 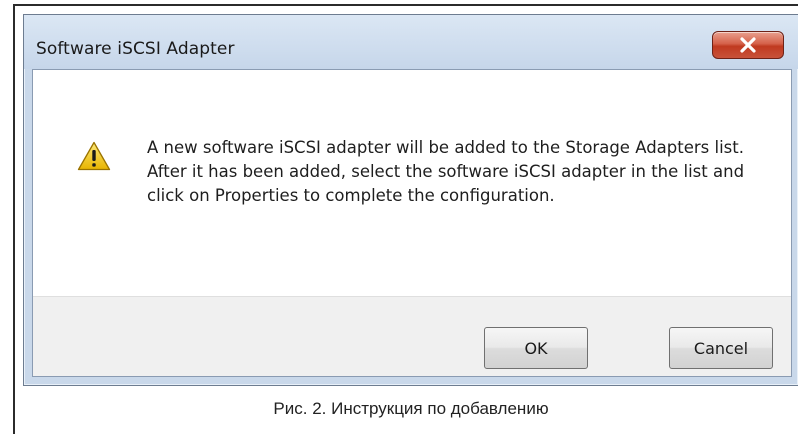 What do you see at coordinates (94, 156) in the screenshot?
I see `warning-icon` at bounding box center [94, 156].